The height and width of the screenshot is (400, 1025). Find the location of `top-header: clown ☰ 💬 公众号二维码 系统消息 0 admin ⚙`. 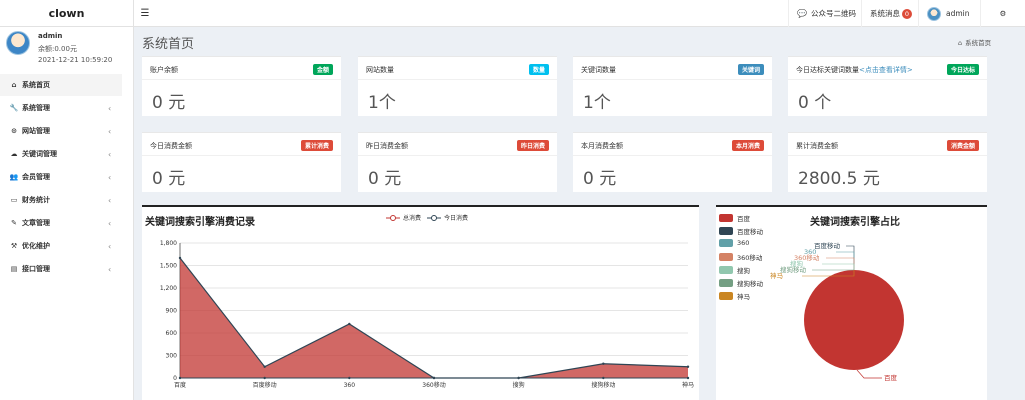

top-header: clown ☰ 💬 公众号二维码 系统消息 0 admin ⚙ is located at coordinates (512, 13).